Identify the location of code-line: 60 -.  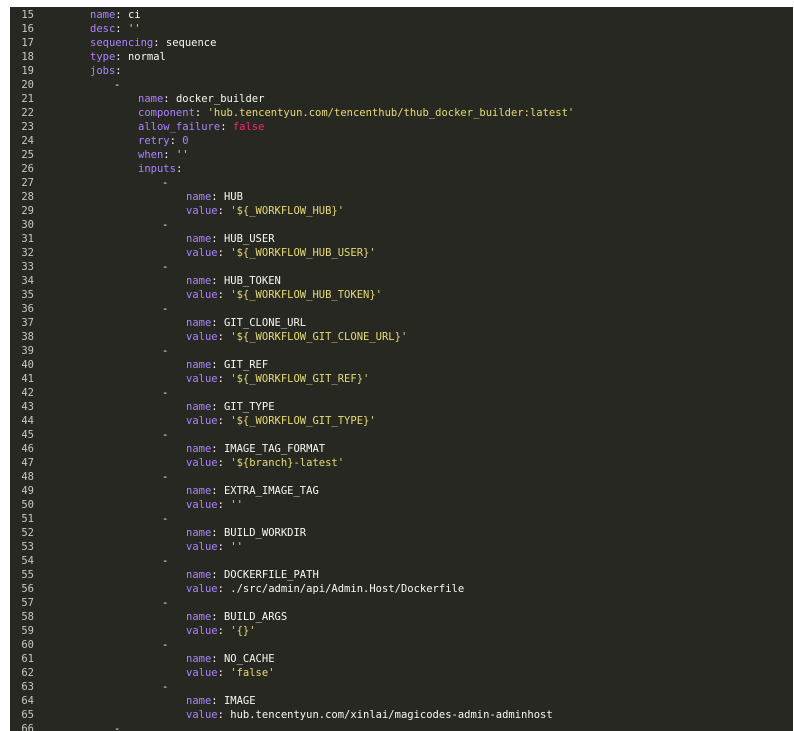
(401, 645).